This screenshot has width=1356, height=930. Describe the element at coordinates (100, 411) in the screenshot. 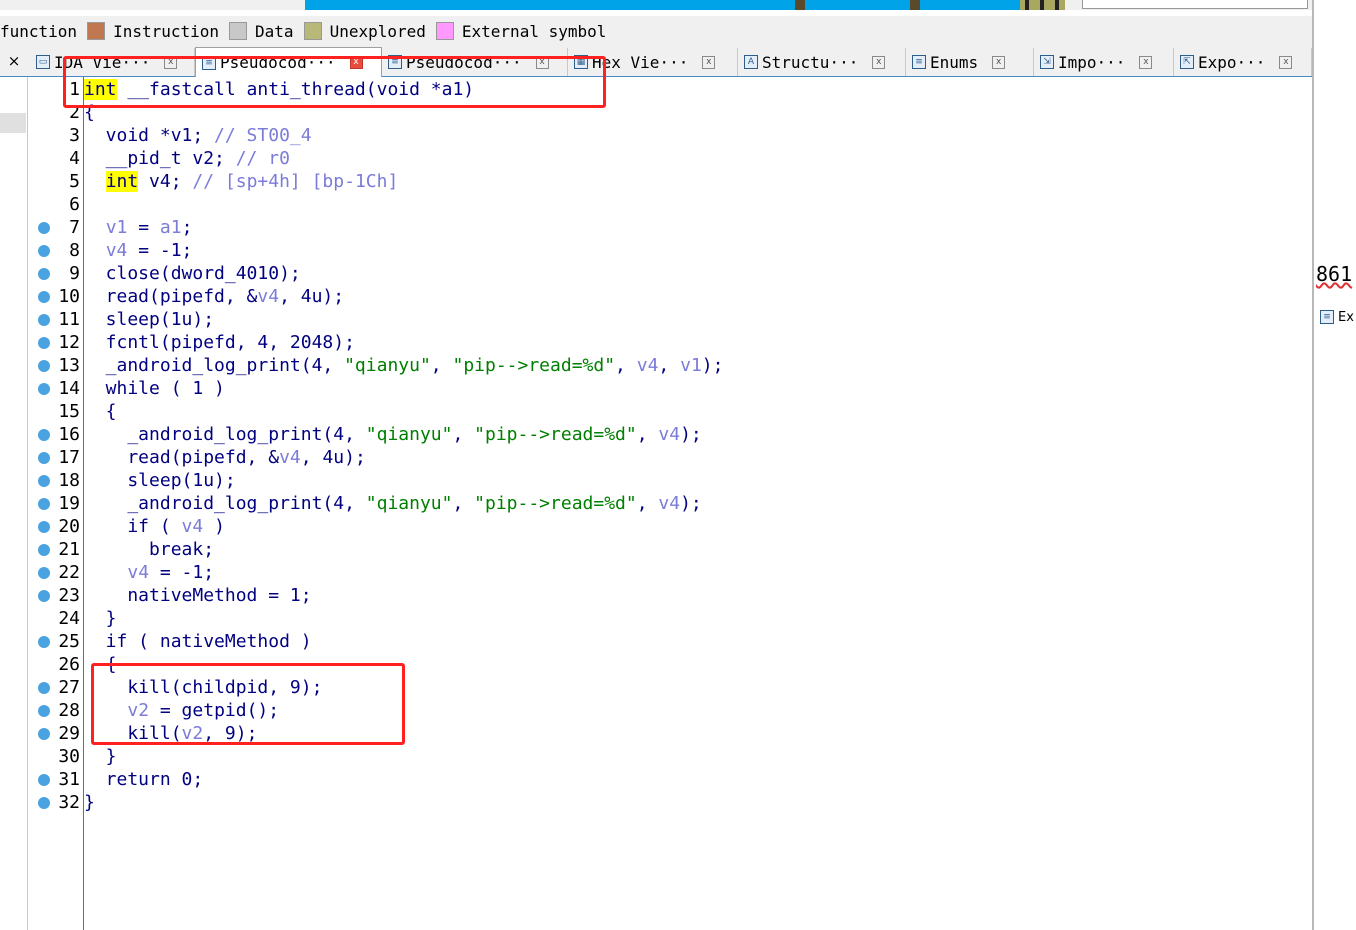

I see `code-text: {` at that location.